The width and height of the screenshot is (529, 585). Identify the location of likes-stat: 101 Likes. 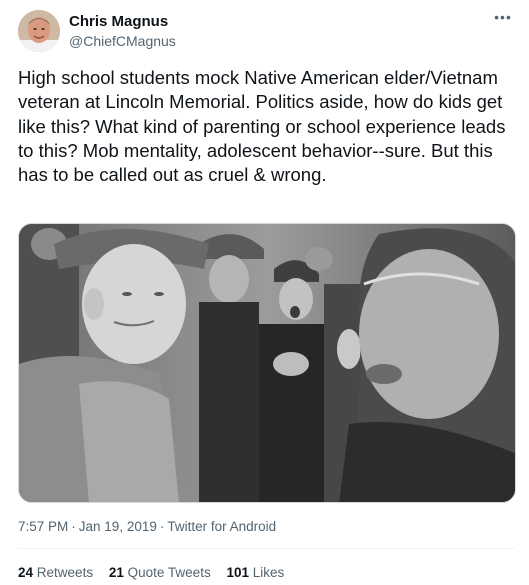
(255, 573).